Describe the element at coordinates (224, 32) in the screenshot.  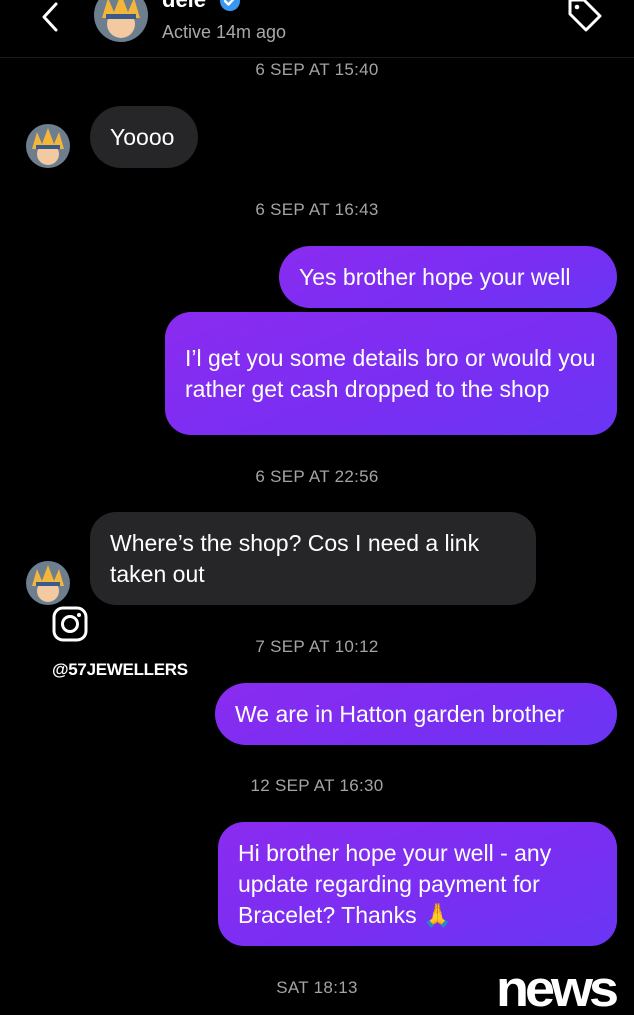
I see `active-status: Active 14m ago` at that location.